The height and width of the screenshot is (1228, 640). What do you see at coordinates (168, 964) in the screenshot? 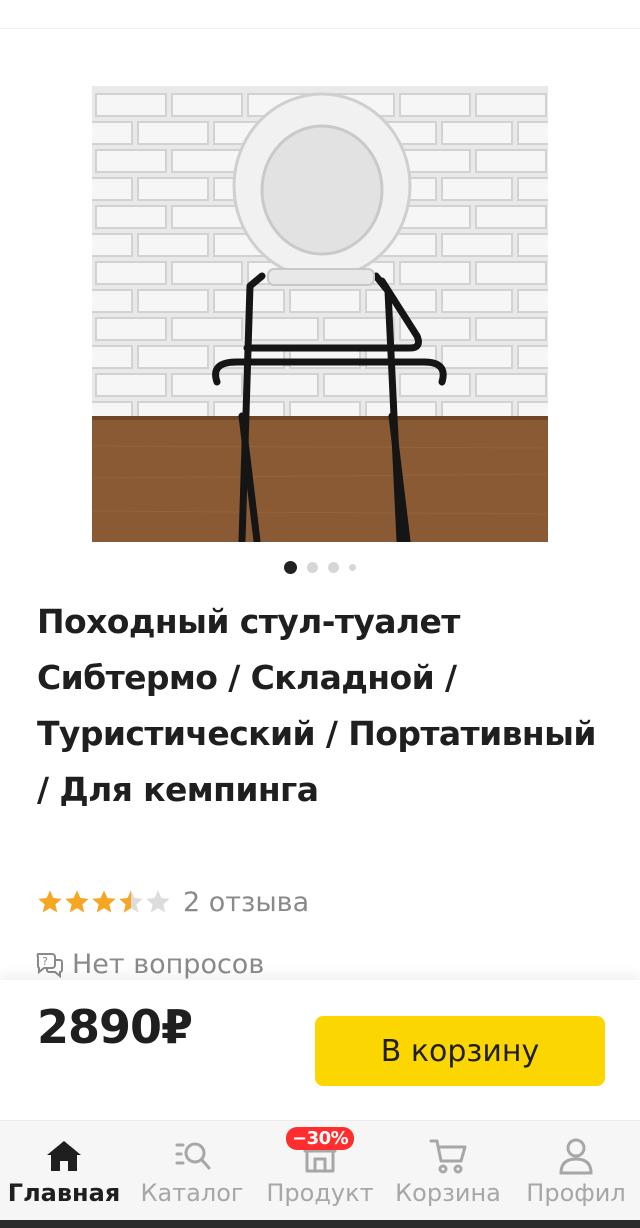
I see `questions-label: Нет вопросов` at bounding box center [168, 964].